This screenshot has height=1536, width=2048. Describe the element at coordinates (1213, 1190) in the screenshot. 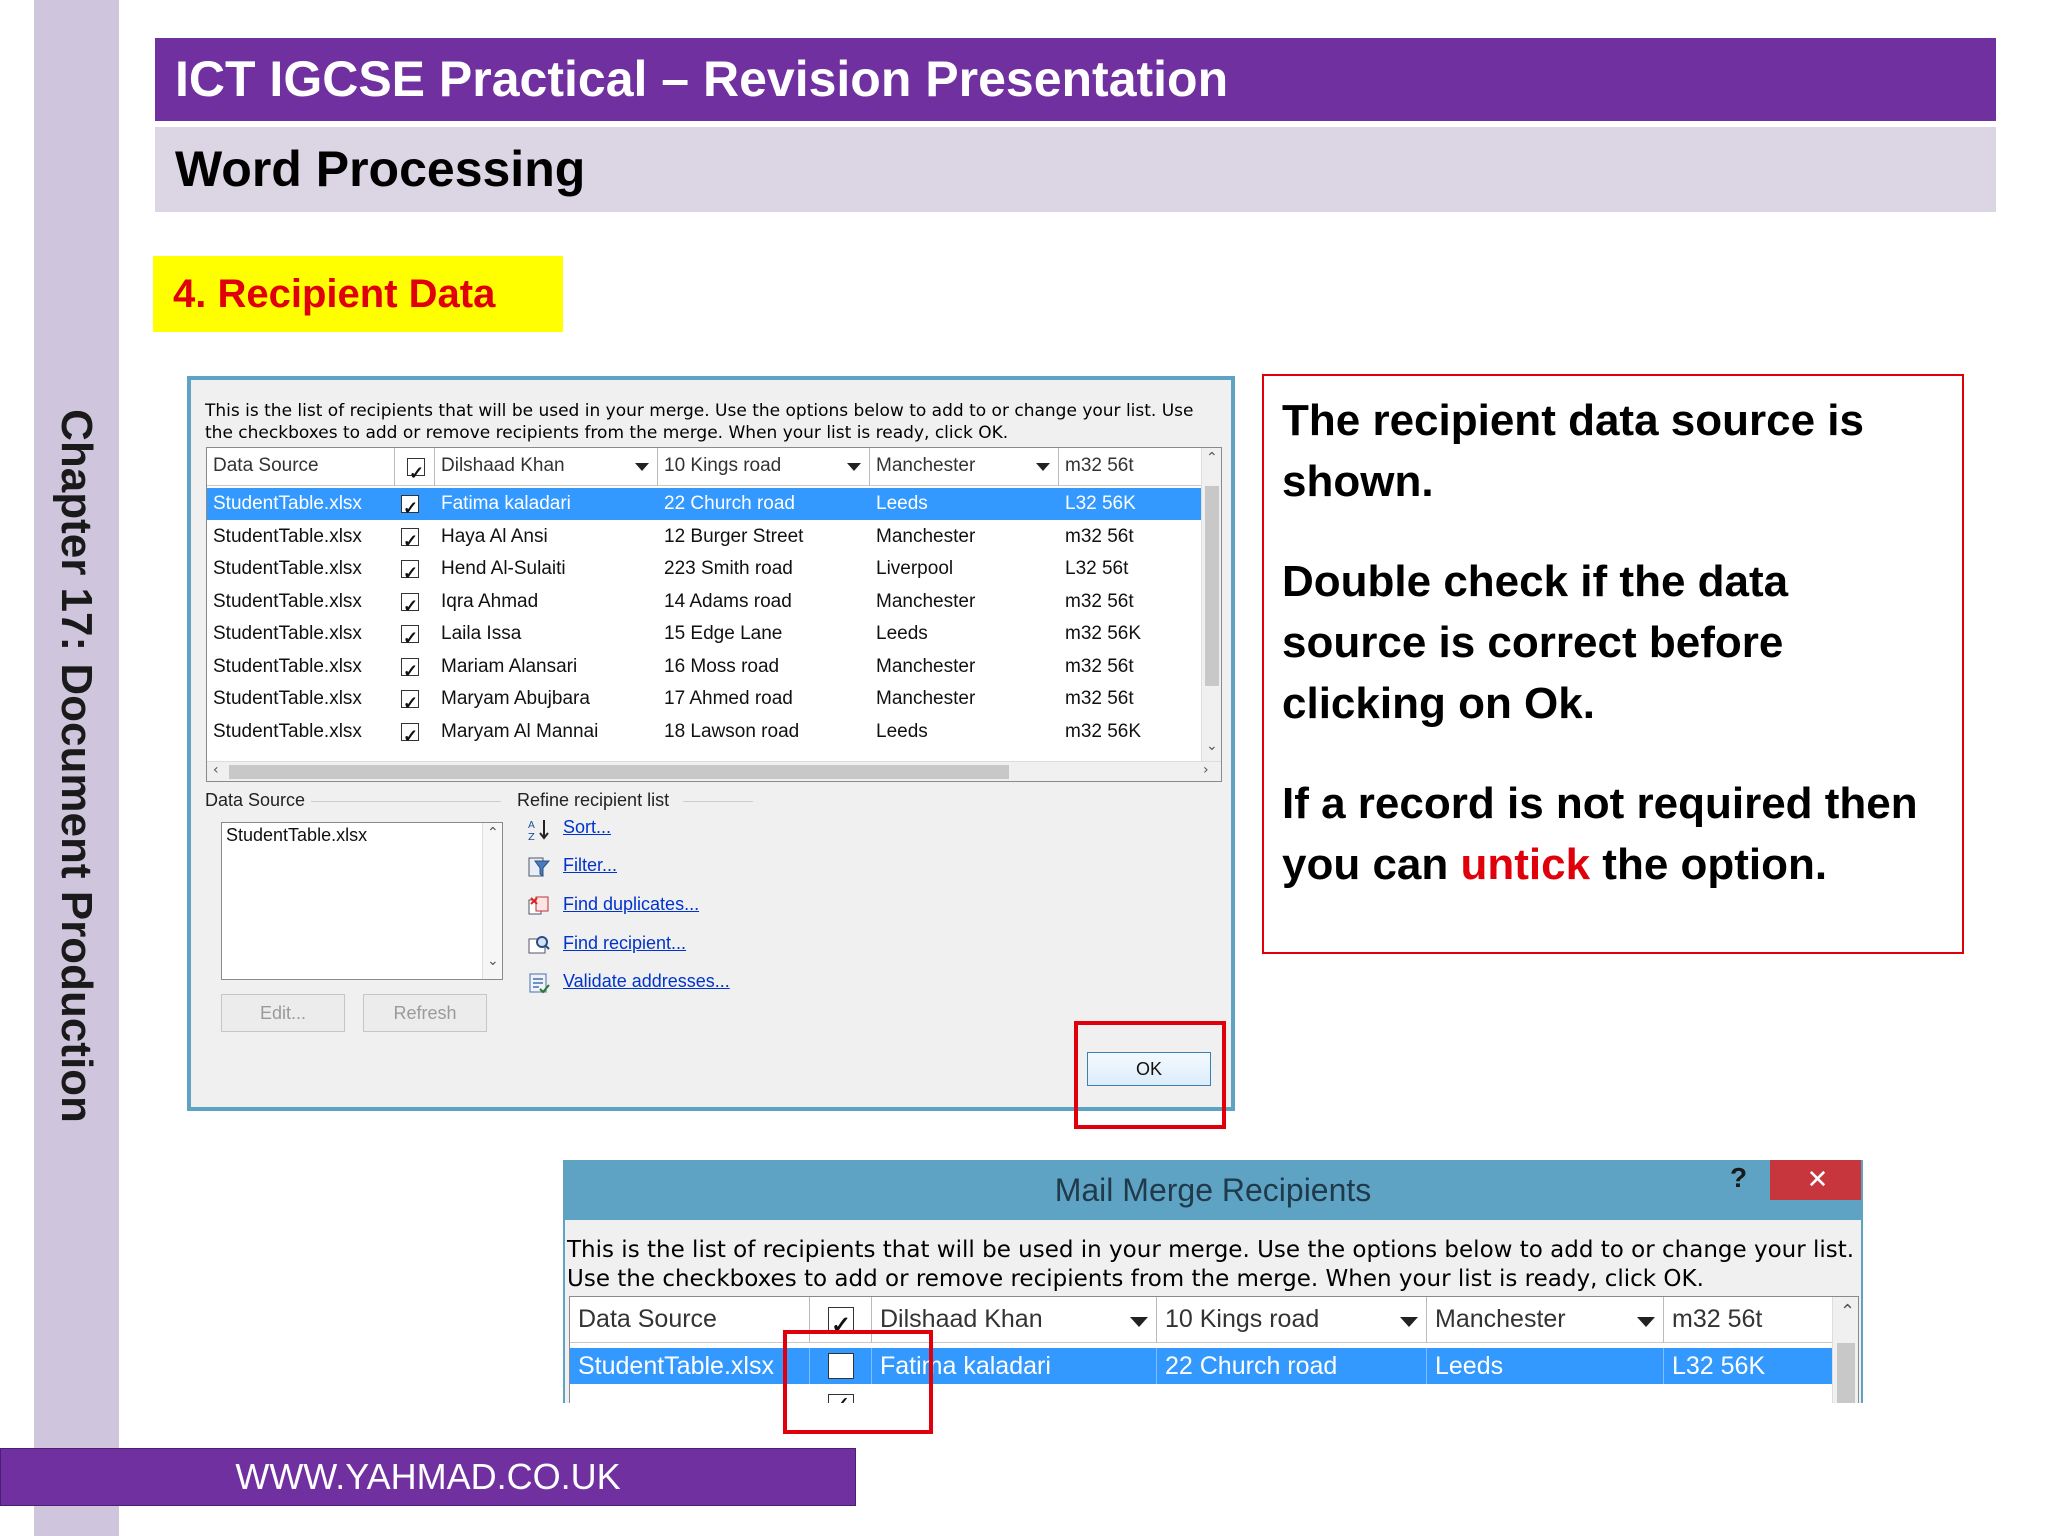

I see `dialog-title-bar: Mail Merge Recipients` at that location.